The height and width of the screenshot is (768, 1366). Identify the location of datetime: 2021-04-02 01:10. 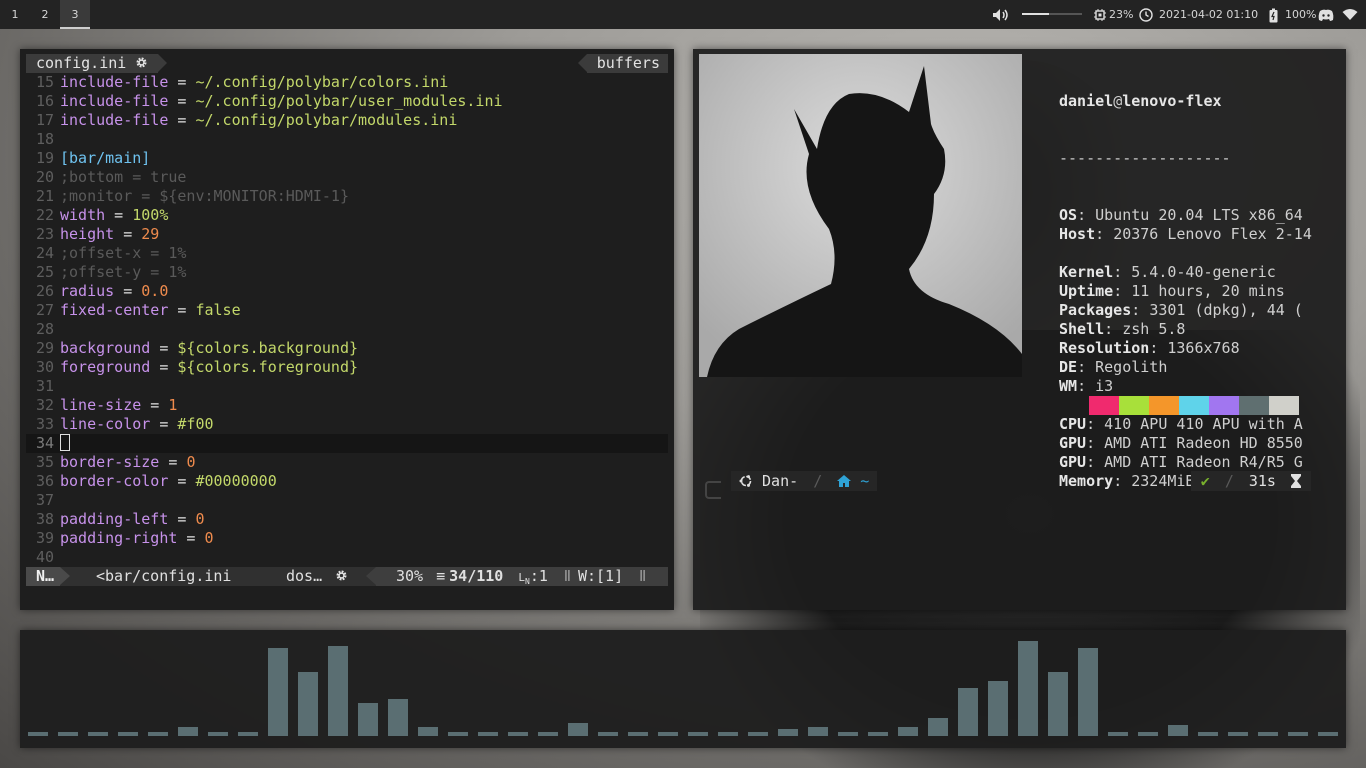
(1208, 14).